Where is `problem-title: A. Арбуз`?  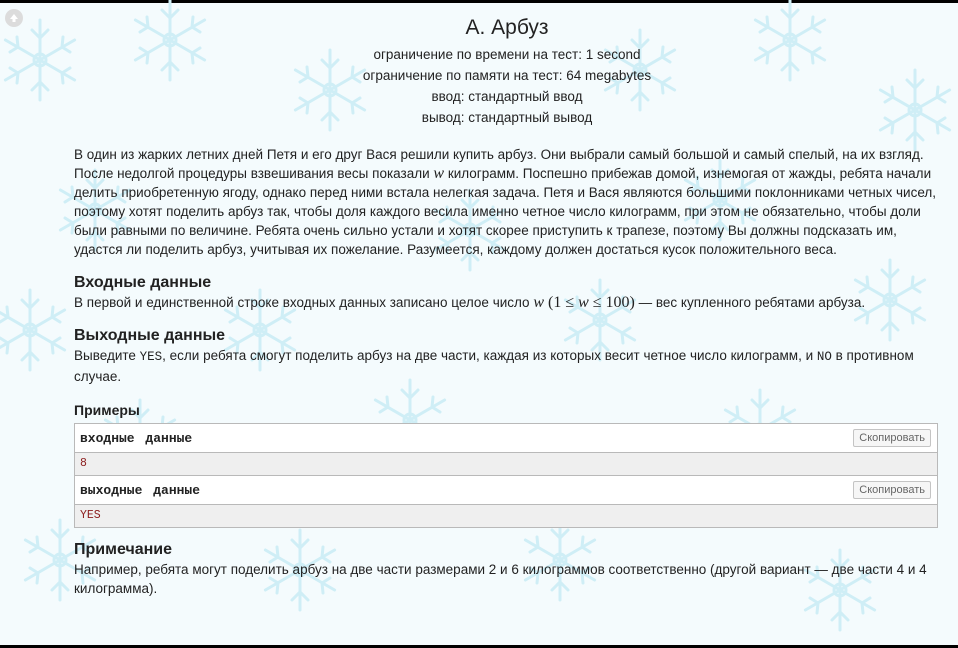
problem-title: A. Арбуз is located at coordinates (507, 27).